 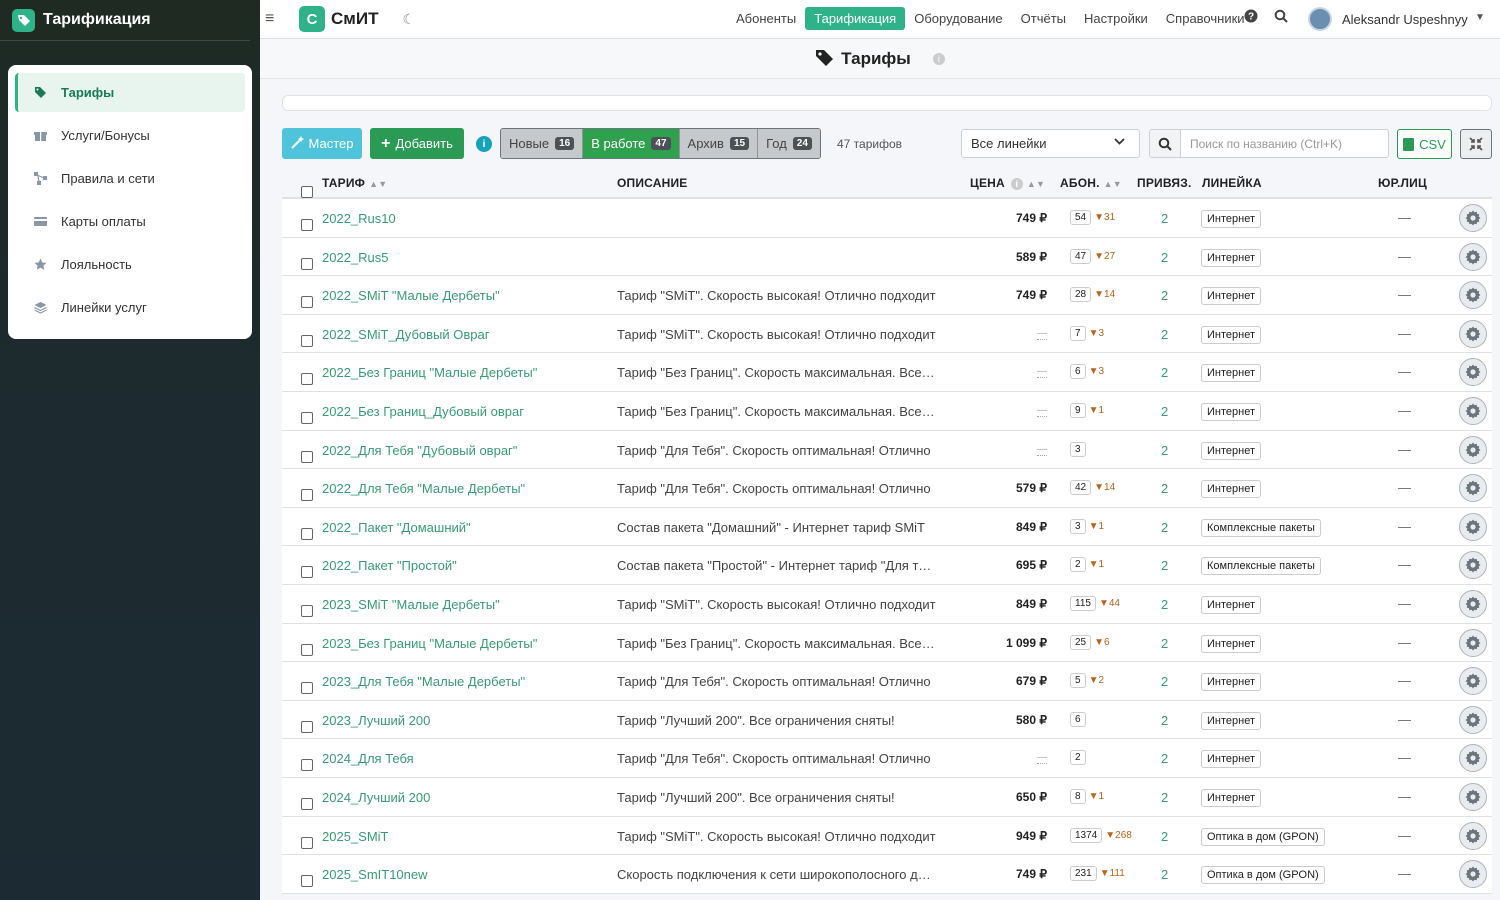 I want to click on nav-link-1: Тарификация, so click(x=855, y=18).